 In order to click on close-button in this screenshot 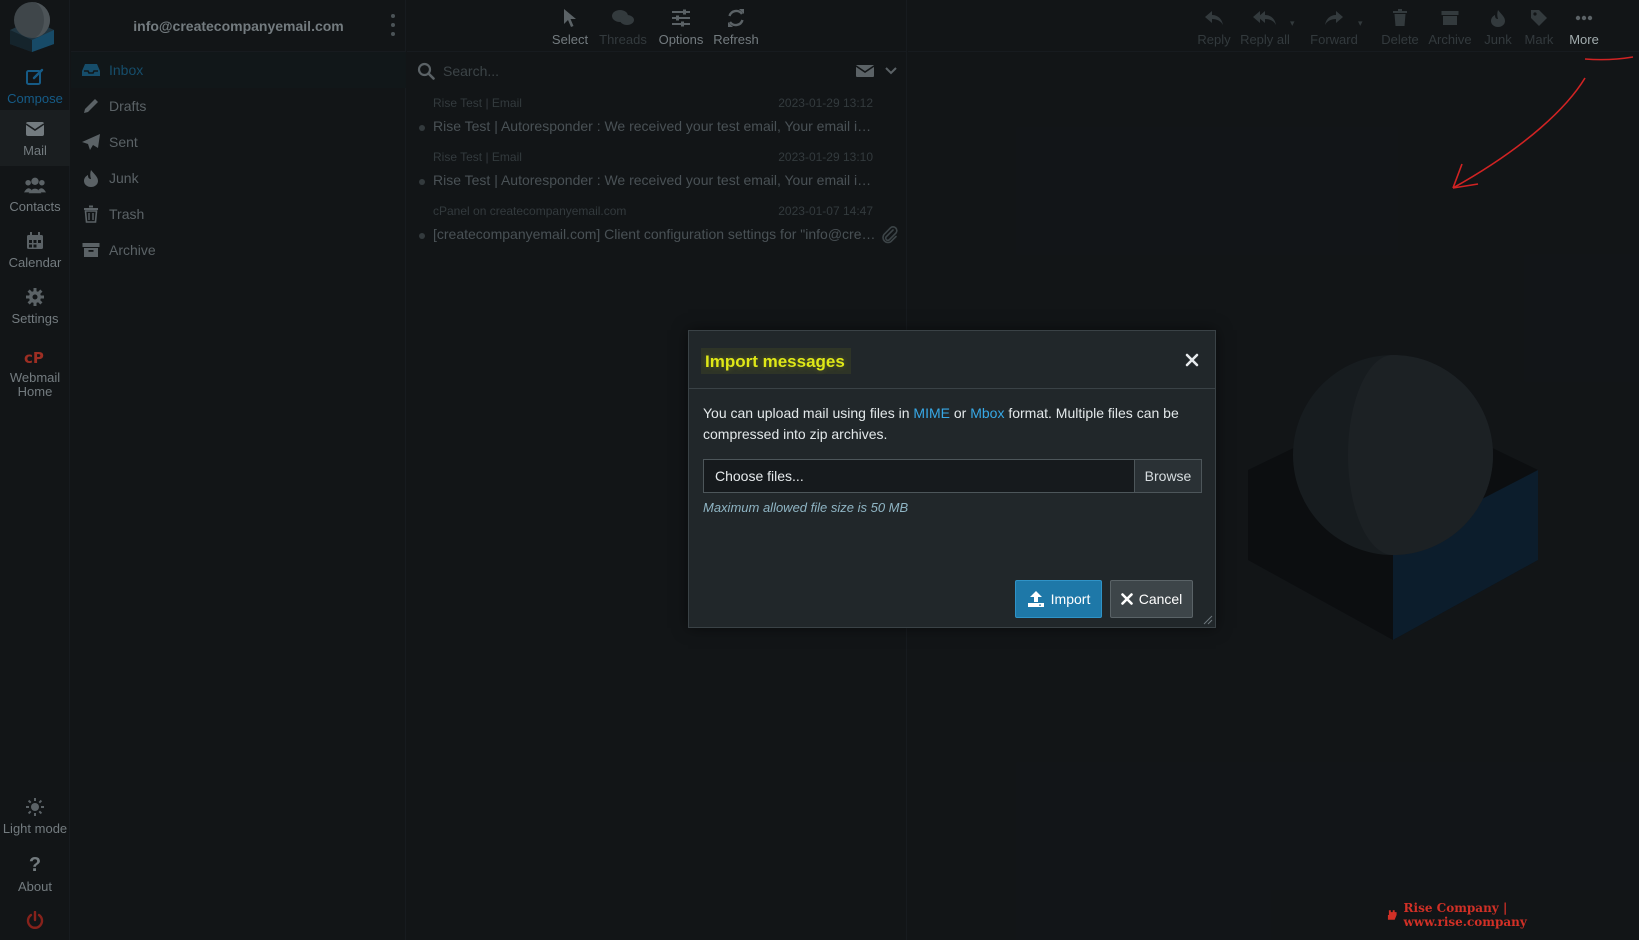, I will do `click(1192, 360)`.